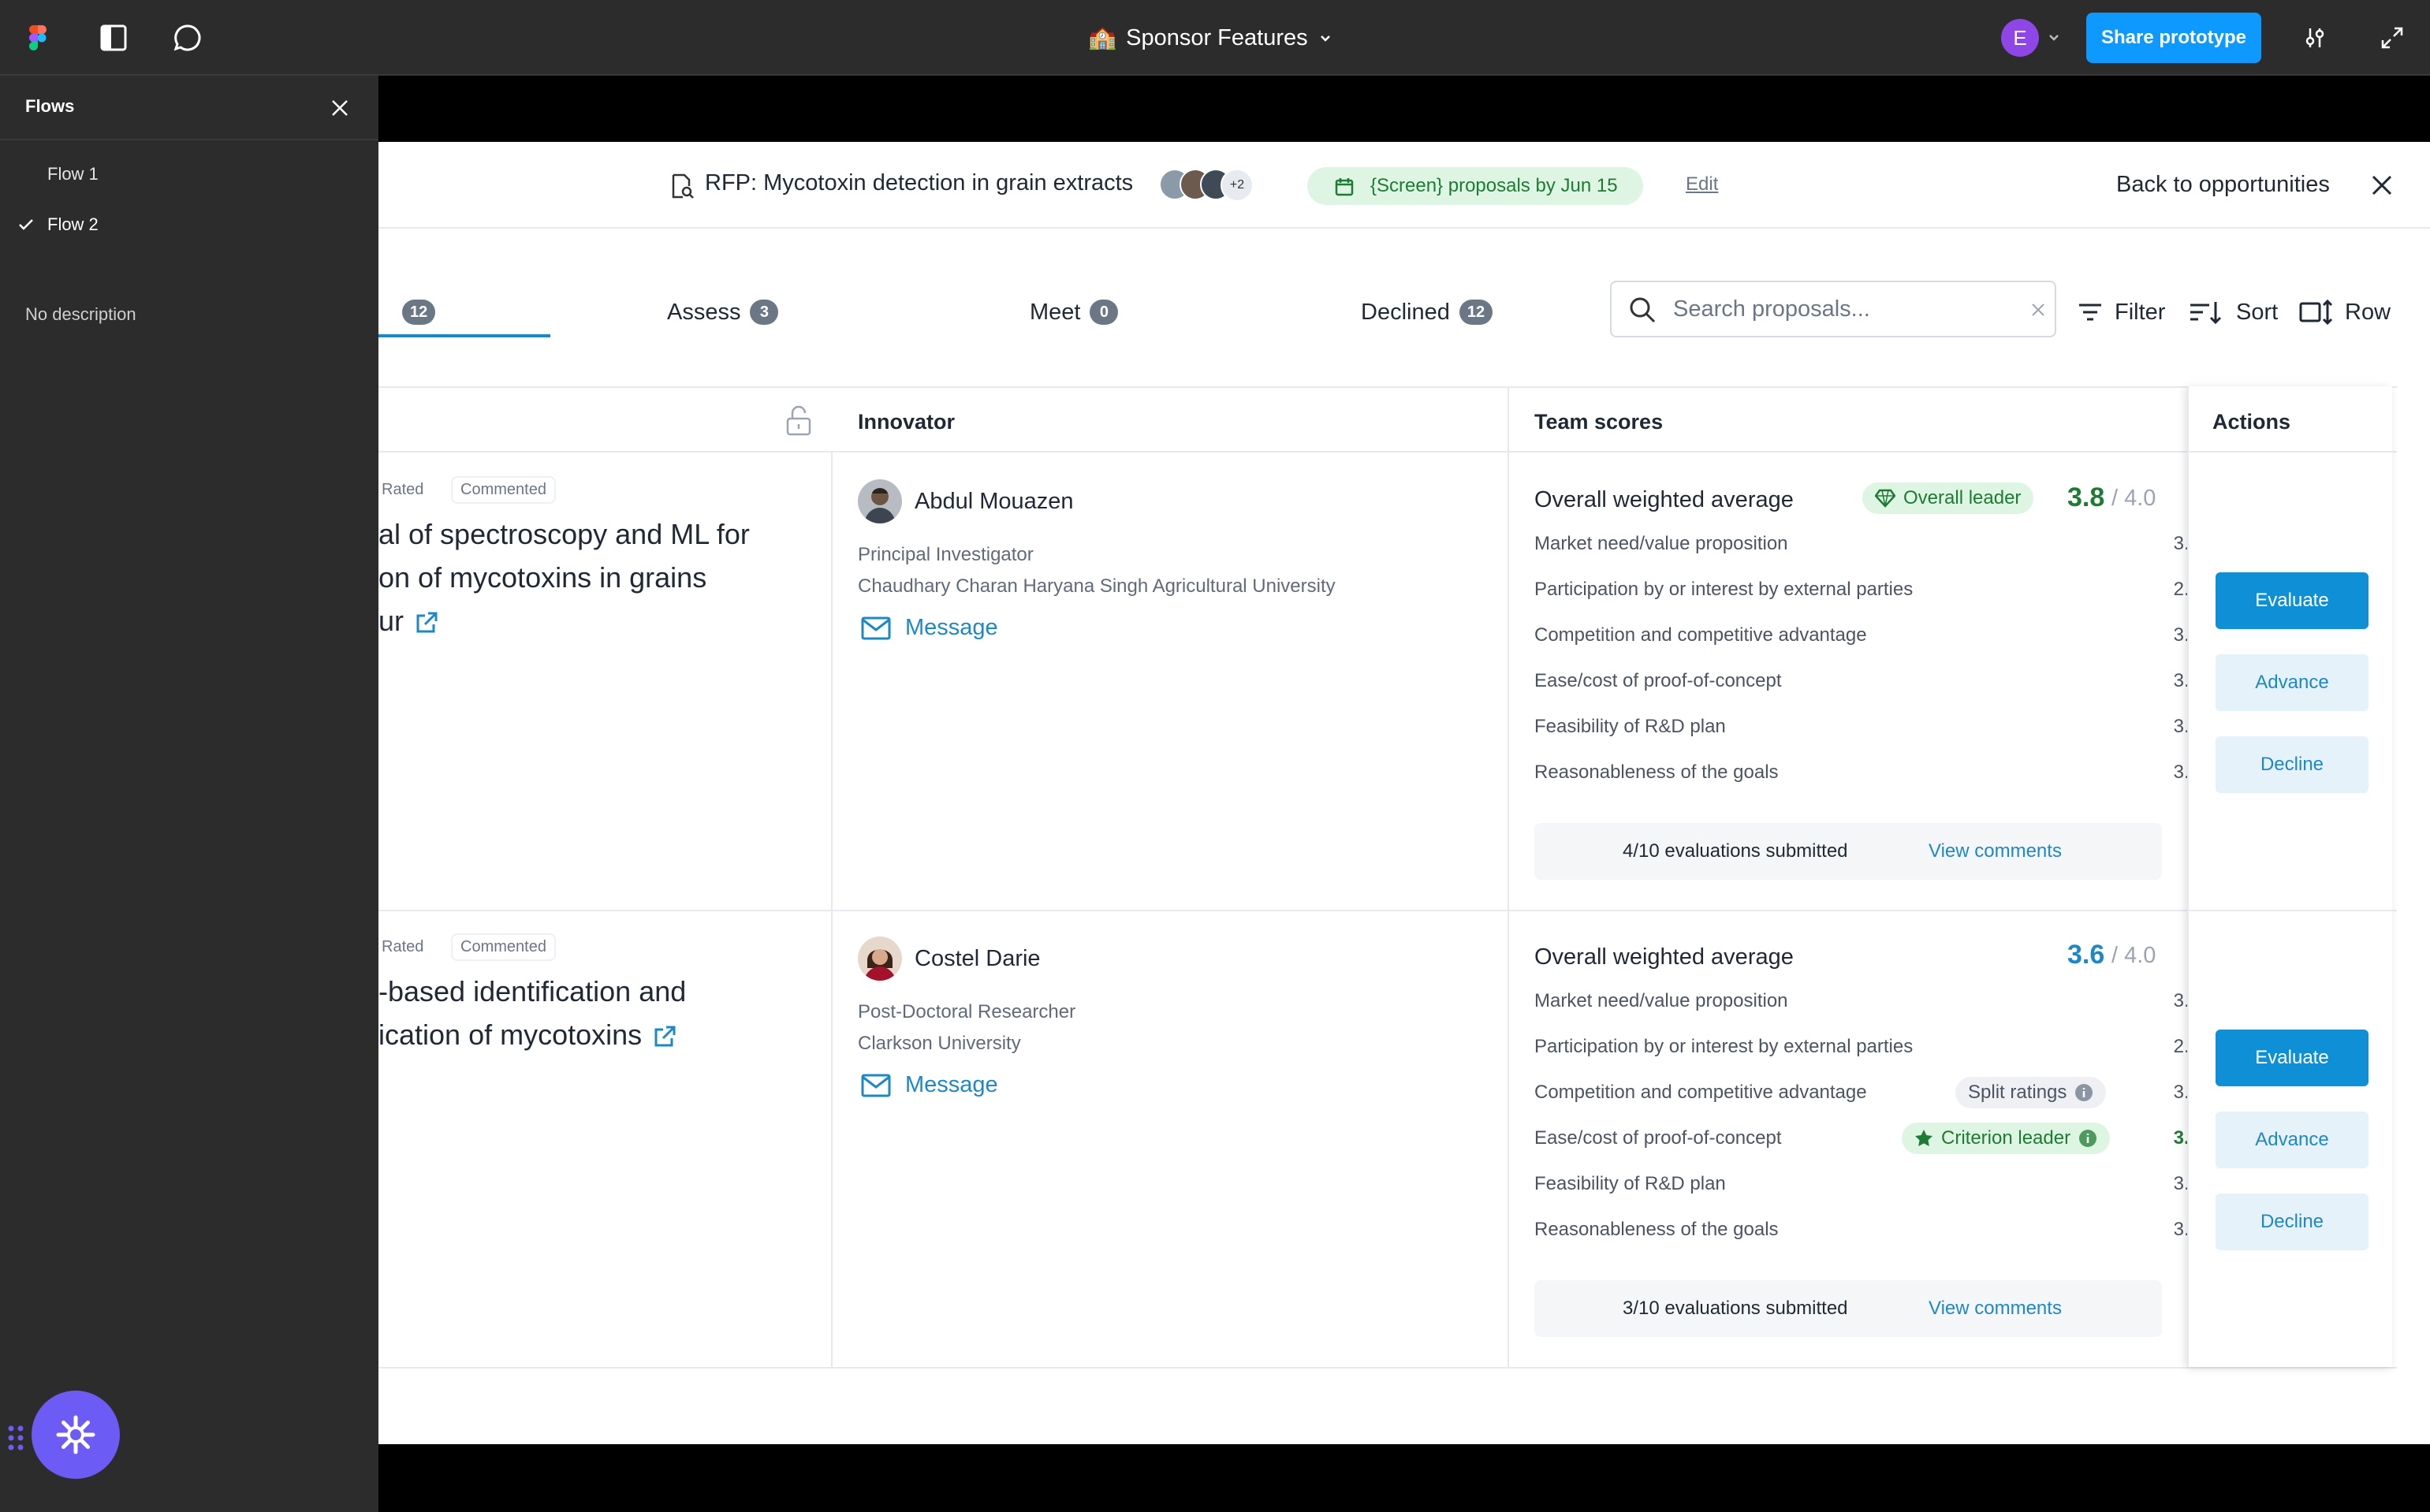 The height and width of the screenshot is (1512, 2430). Describe the element at coordinates (978, 959) in the screenshot. I see `innovator-name: Costel Darie` at that location.